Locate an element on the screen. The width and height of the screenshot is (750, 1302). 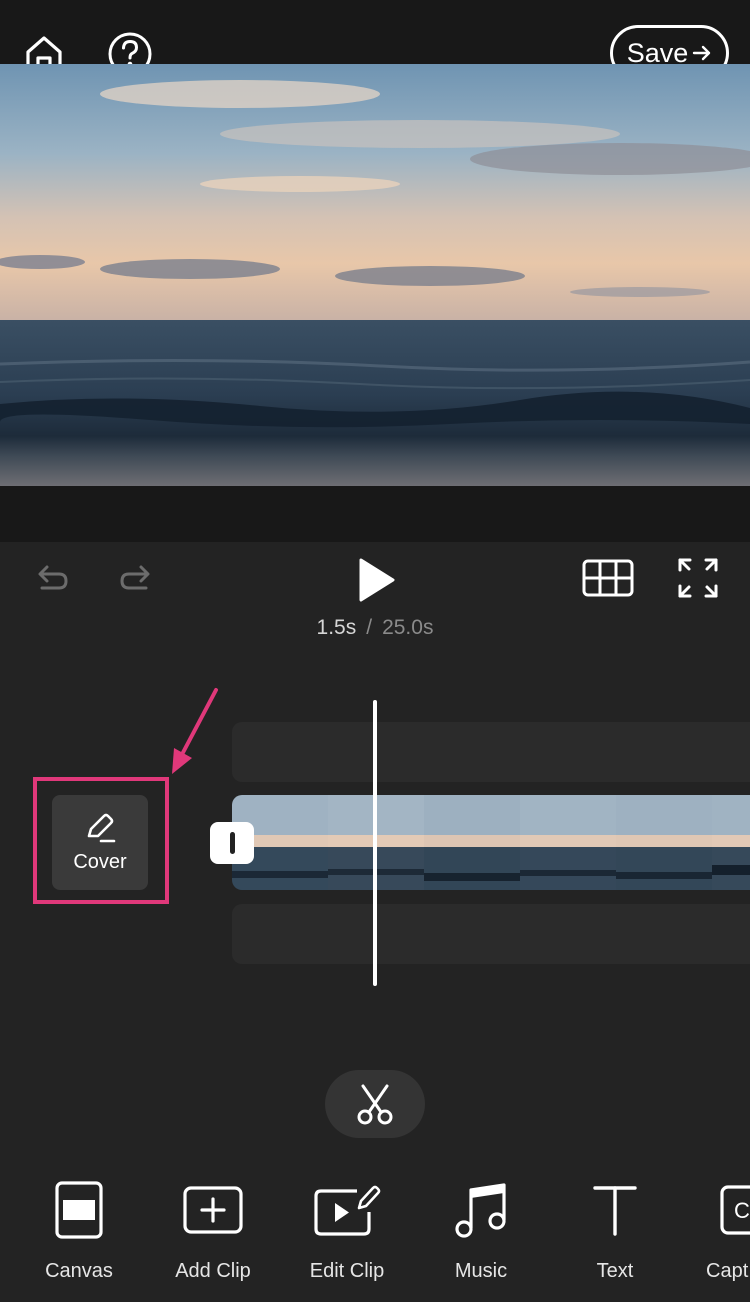
grid-icon is located at coordinates (608, 578).